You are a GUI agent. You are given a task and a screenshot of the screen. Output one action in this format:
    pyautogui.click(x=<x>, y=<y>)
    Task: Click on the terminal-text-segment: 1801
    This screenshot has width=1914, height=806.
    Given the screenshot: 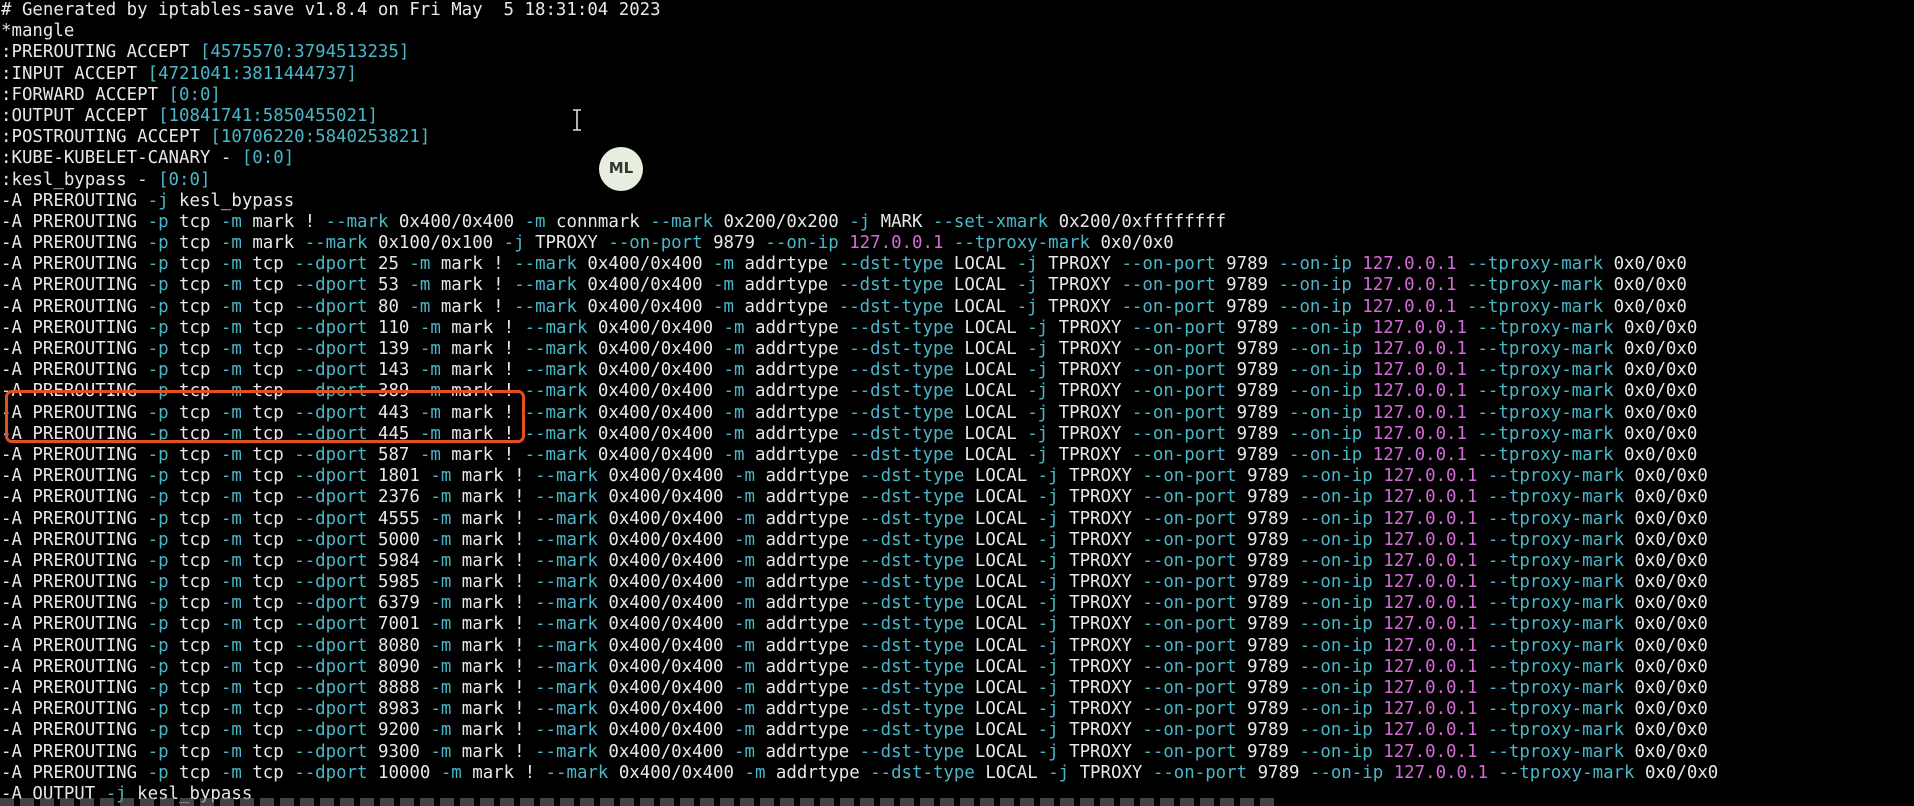 What is the action you would take?
    pyautogui.click(x=399, y=476)
    